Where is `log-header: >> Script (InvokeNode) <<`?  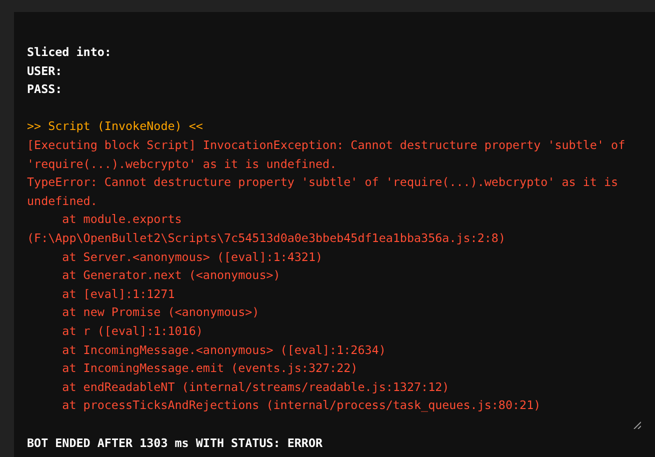 log-header: >> Script (InvokeNode) << is located at coordinates (115, 127).